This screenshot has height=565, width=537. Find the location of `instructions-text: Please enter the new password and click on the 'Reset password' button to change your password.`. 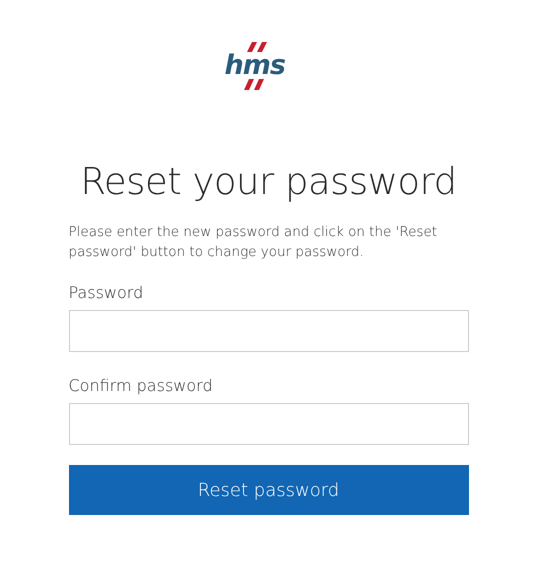

instructions-text: Please enter the new password and click on the 'Reset password' button to change your password. is located at coordinates (253, 242).